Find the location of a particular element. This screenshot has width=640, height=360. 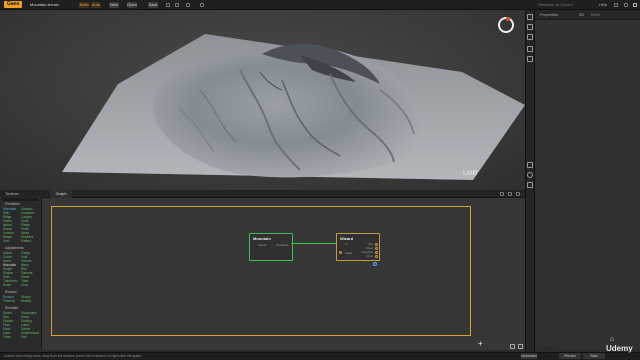

build-button: Build is located at coordinates (84, 5).